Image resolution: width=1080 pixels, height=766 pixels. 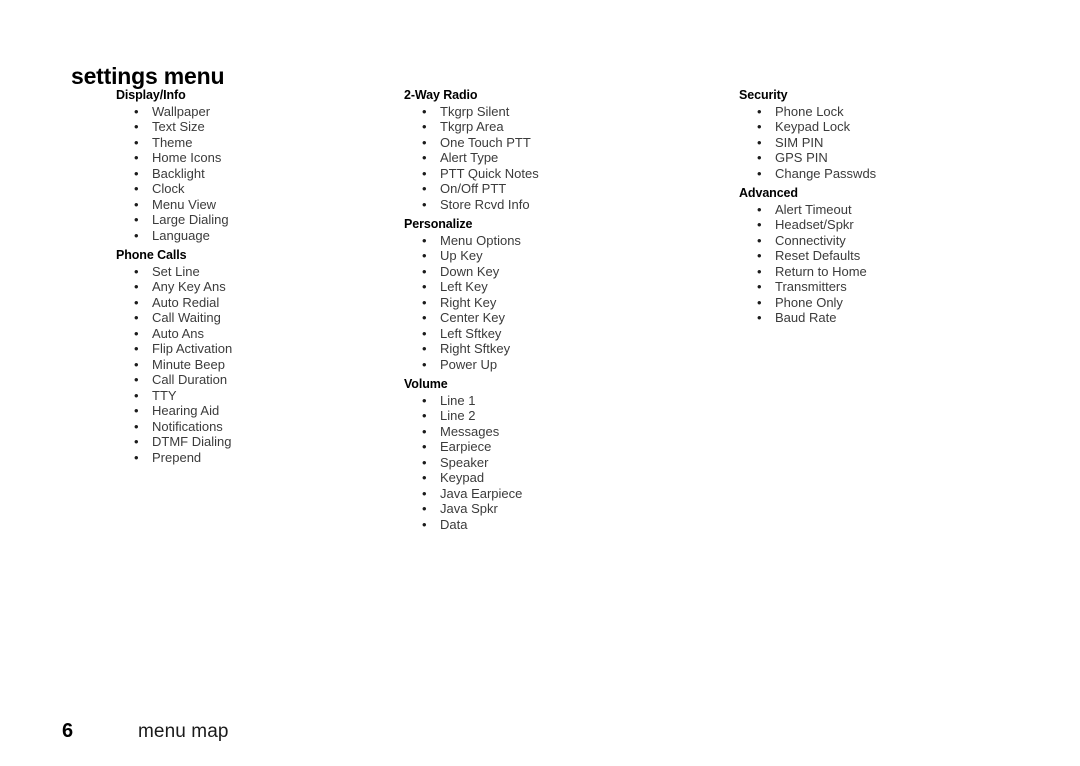 I want to click on menu-item: • Auto Redial, so click(x=251, y=303).